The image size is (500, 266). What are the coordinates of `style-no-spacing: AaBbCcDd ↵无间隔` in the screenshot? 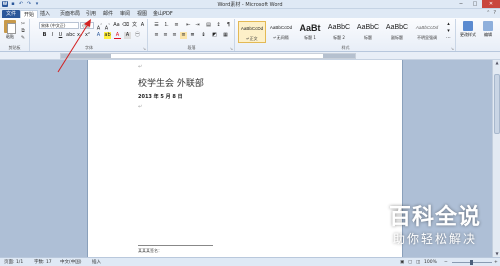 It's located at (281, 32).